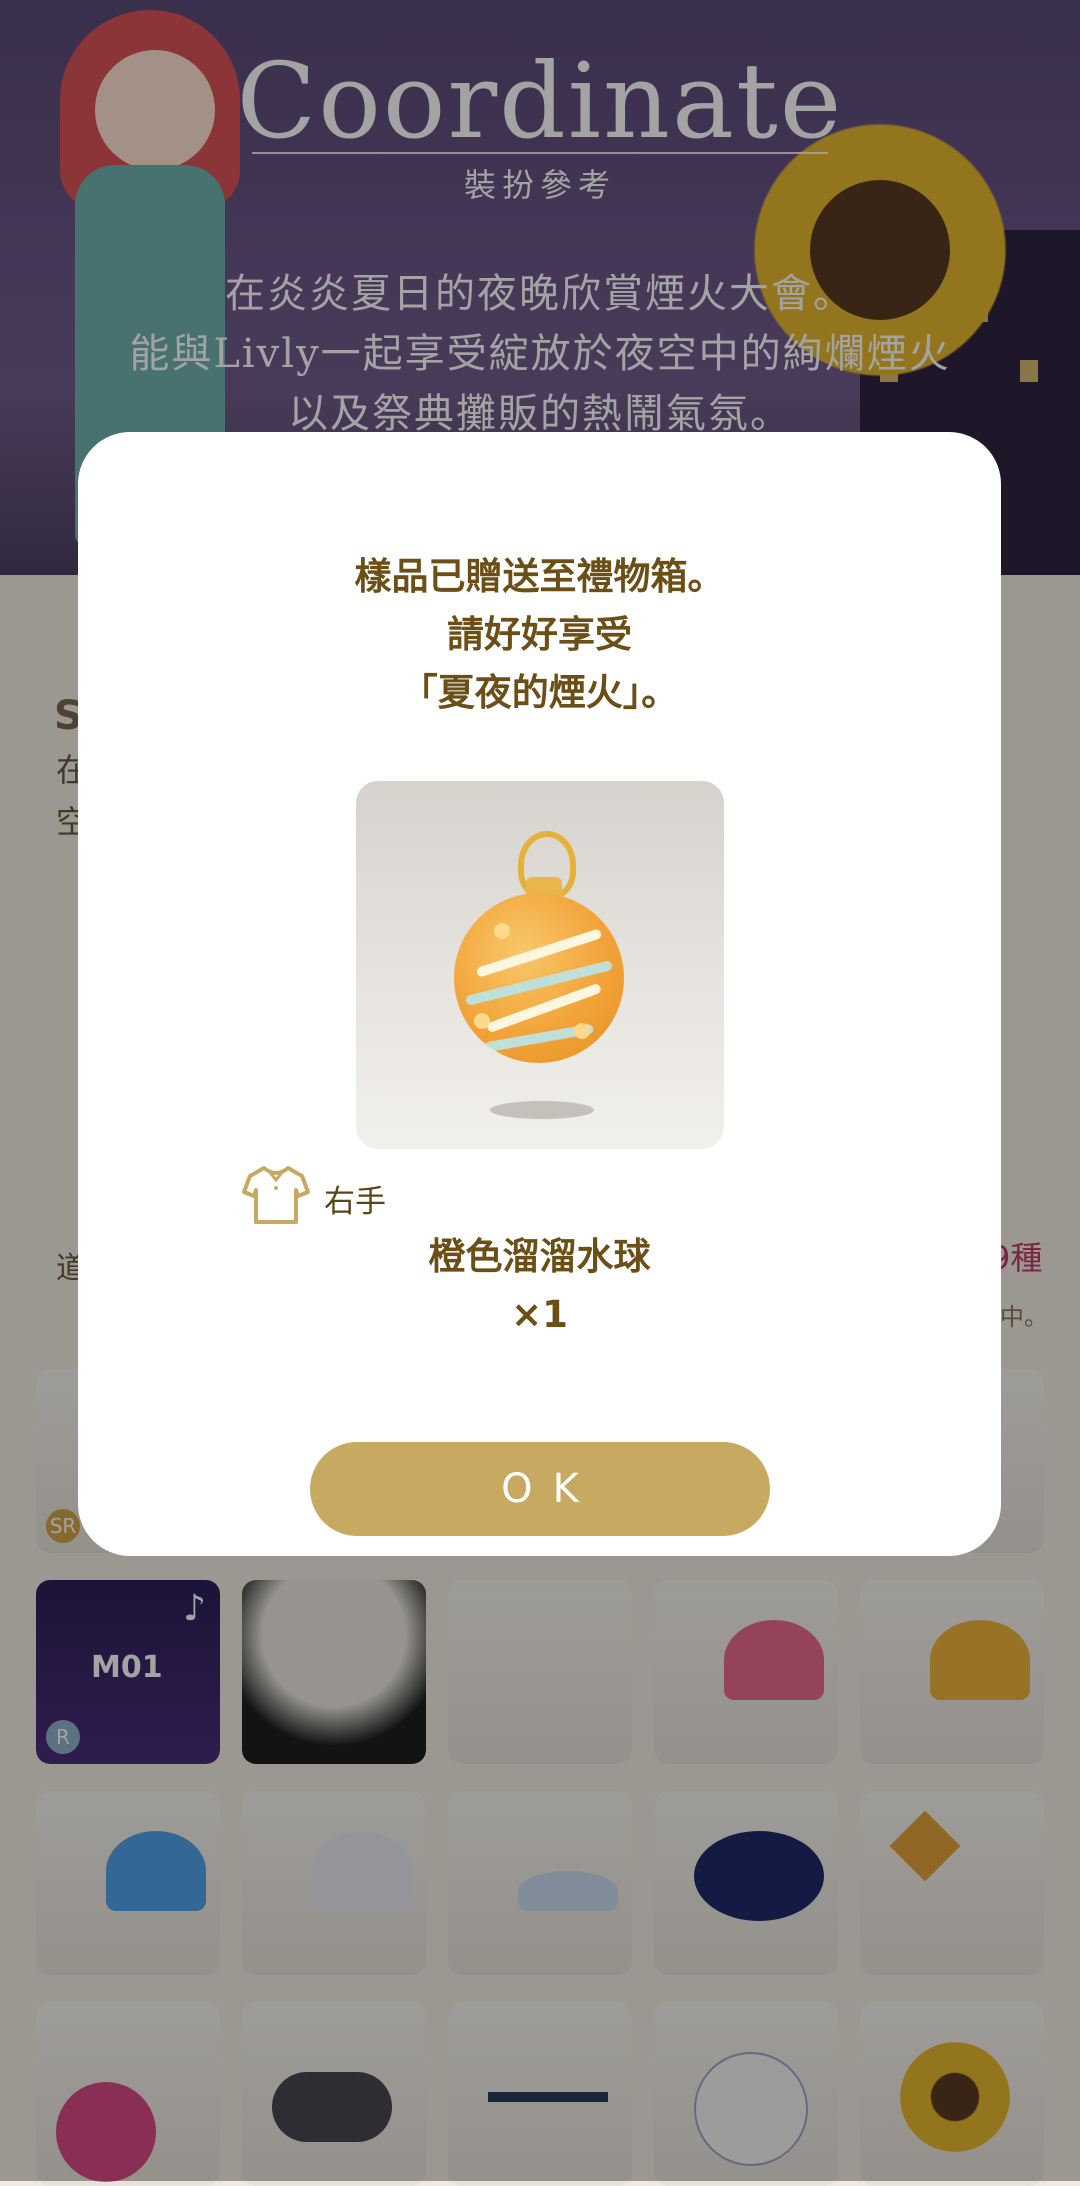  What do you see at coordinates (355, 1202) in the screenshot?
I see `category-label: 右手` at bounding box center [355, 1202].